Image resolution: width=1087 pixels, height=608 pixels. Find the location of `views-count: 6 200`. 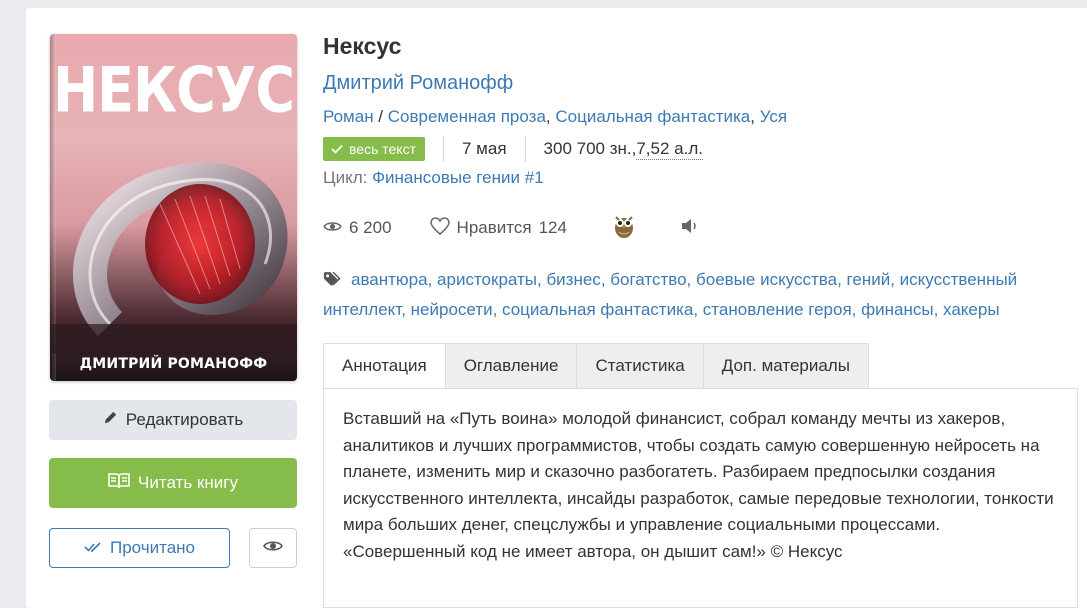

views-count: 6 200 is located at coordinates (370, 227).